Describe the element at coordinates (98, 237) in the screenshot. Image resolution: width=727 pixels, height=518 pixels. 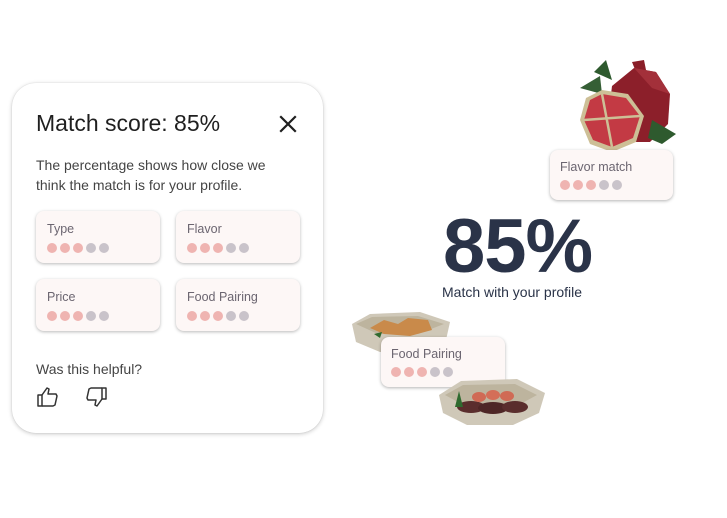
I see `criterion-chip-type: Type` at that location.